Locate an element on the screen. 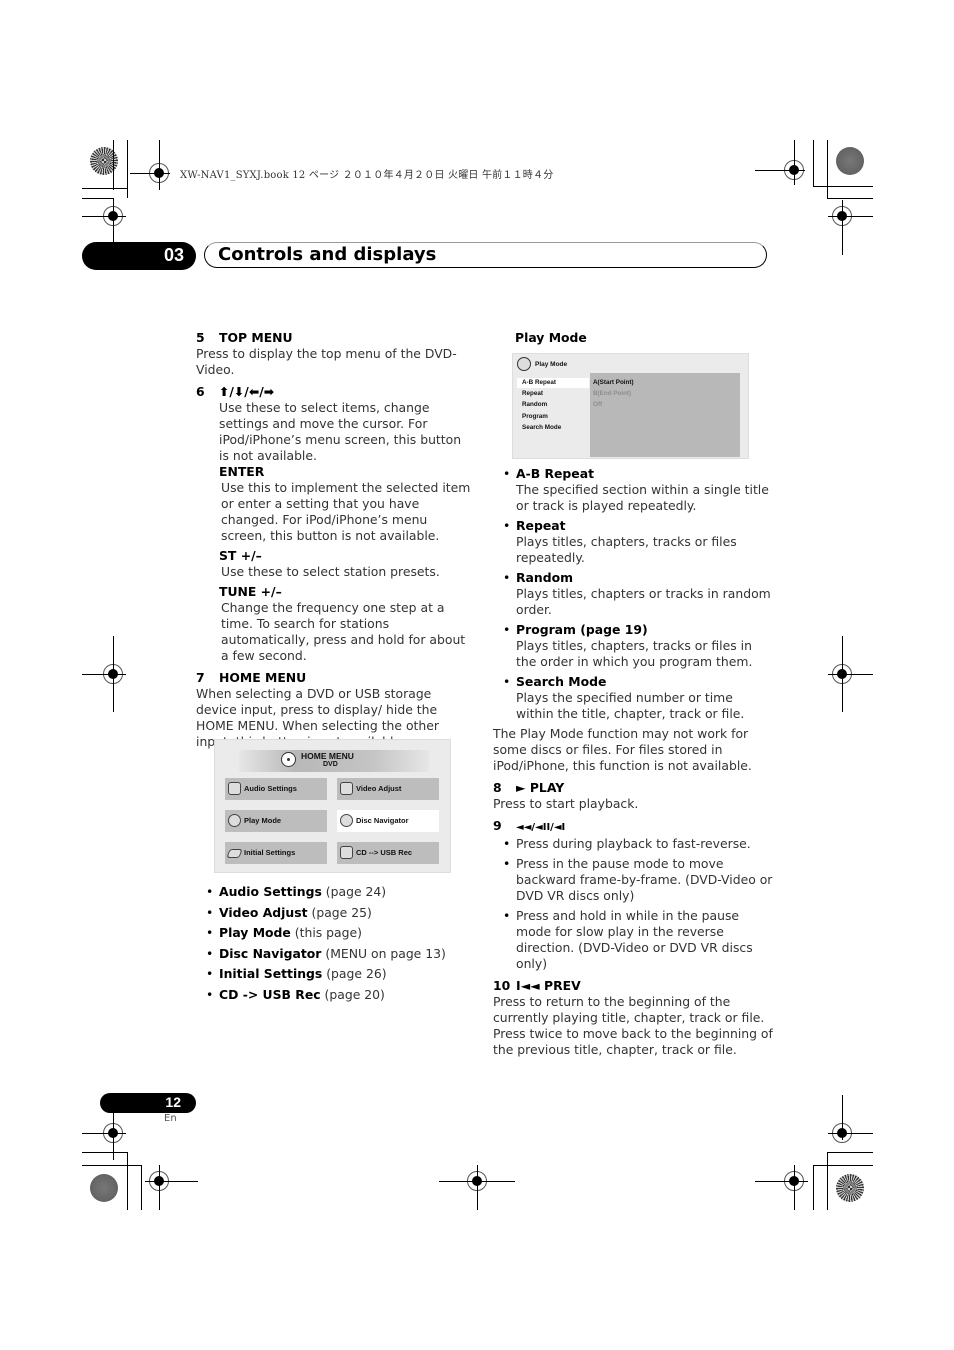  home-menu-title-bar: HOME MENU DVD is located at coordinates (334, 761).